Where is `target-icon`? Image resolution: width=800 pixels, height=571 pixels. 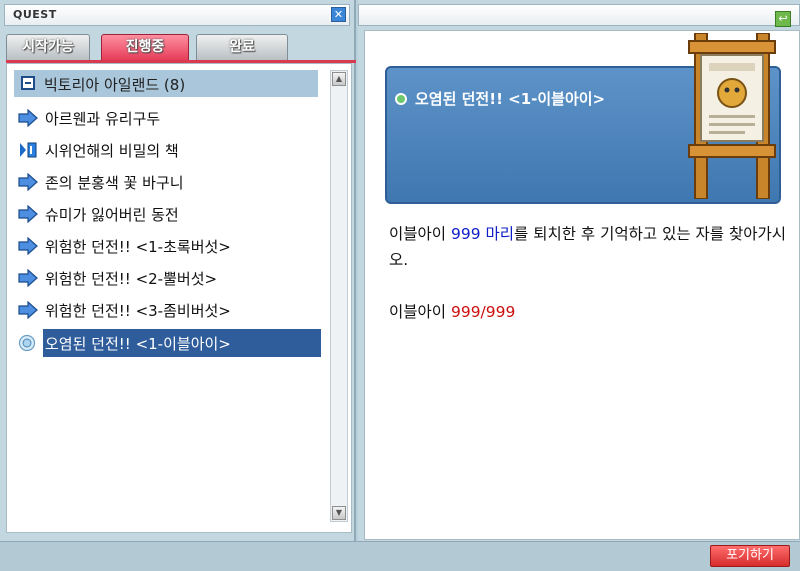
target-icon is located at coordinates (27, 343).